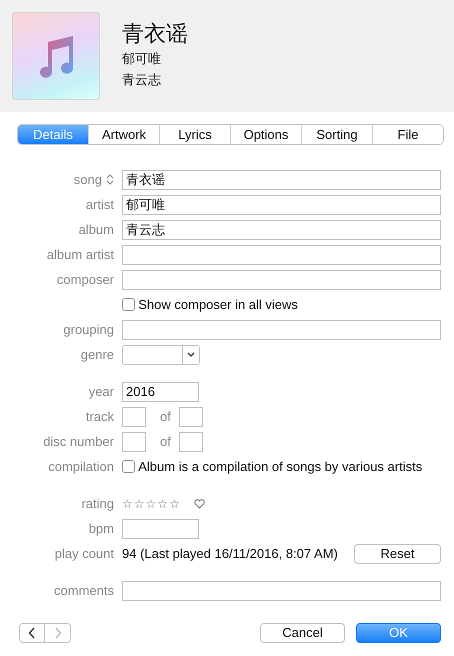  Describe the element at coordinates (151, 504) in the screenshot. I see `star-rating: ☆☆☆☆☆` at that location.